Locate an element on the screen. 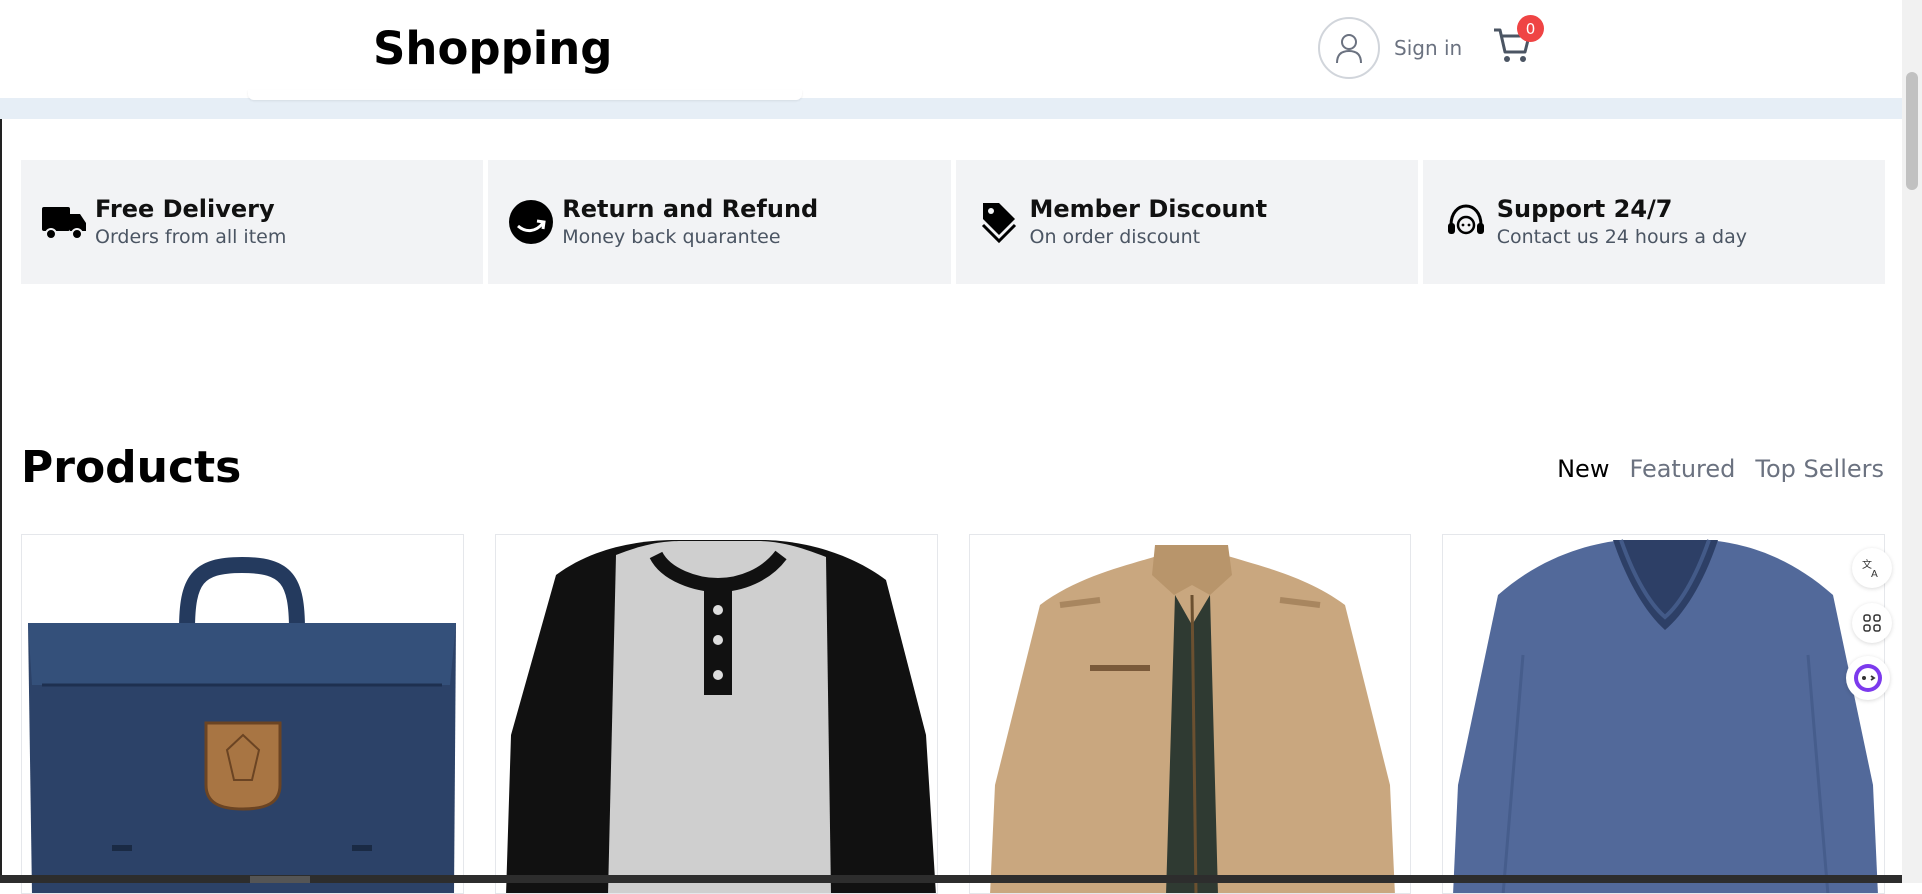 Image resolution: width=1922 pixels, height=894 pixels. products-heading: Products is located at coordinates (131, 467).